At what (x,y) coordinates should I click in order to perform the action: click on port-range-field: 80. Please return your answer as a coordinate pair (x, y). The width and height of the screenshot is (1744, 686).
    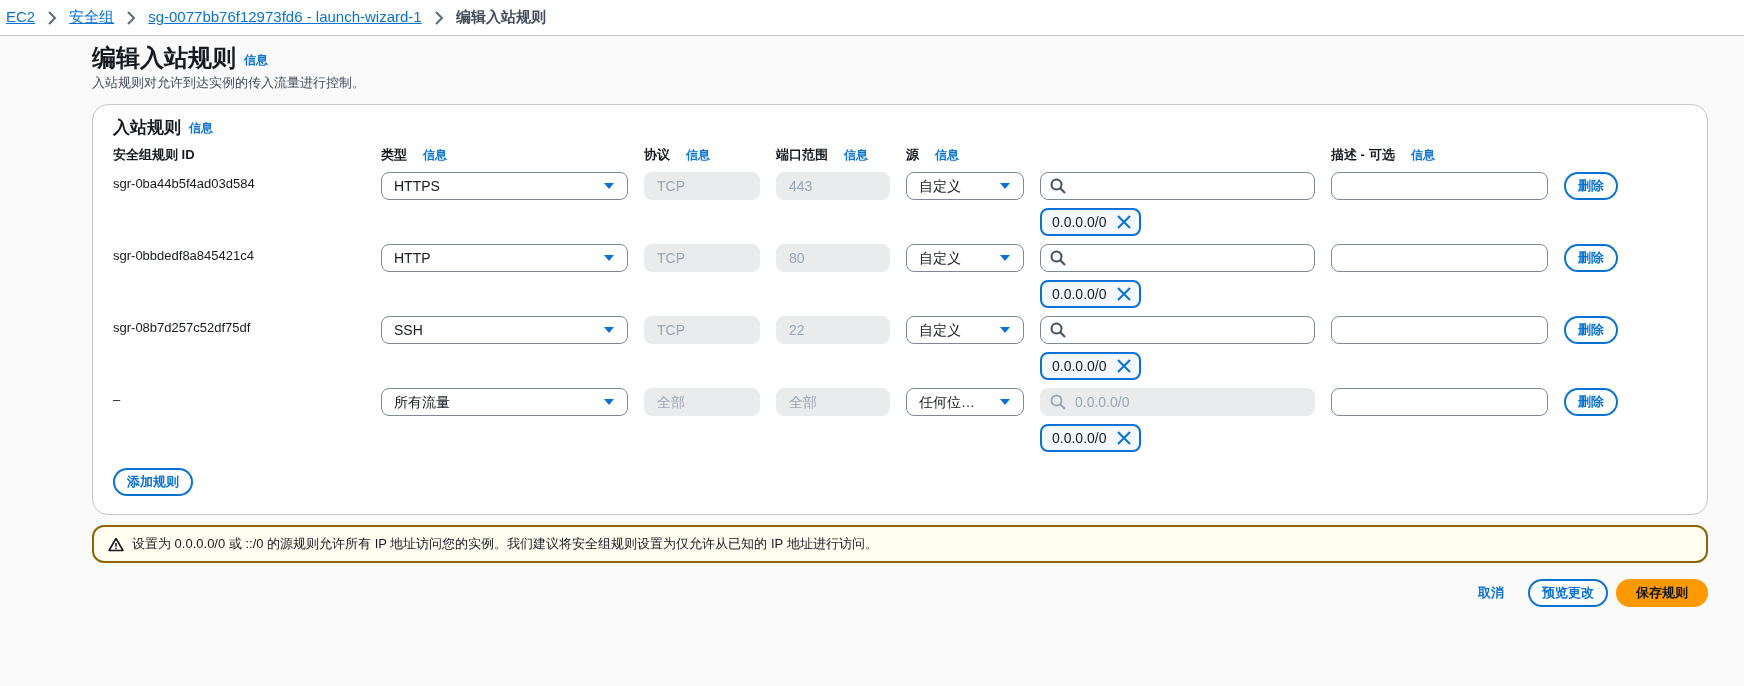
    Looking at the image, I should click on (833, 258).